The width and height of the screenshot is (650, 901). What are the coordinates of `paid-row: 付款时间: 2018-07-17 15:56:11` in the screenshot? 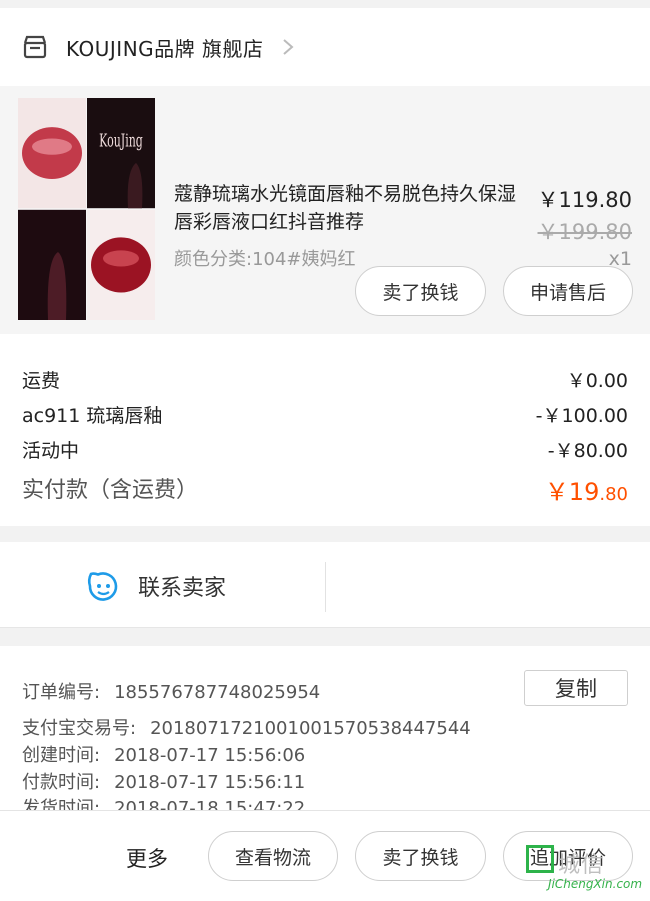 It's located at (163, 781).